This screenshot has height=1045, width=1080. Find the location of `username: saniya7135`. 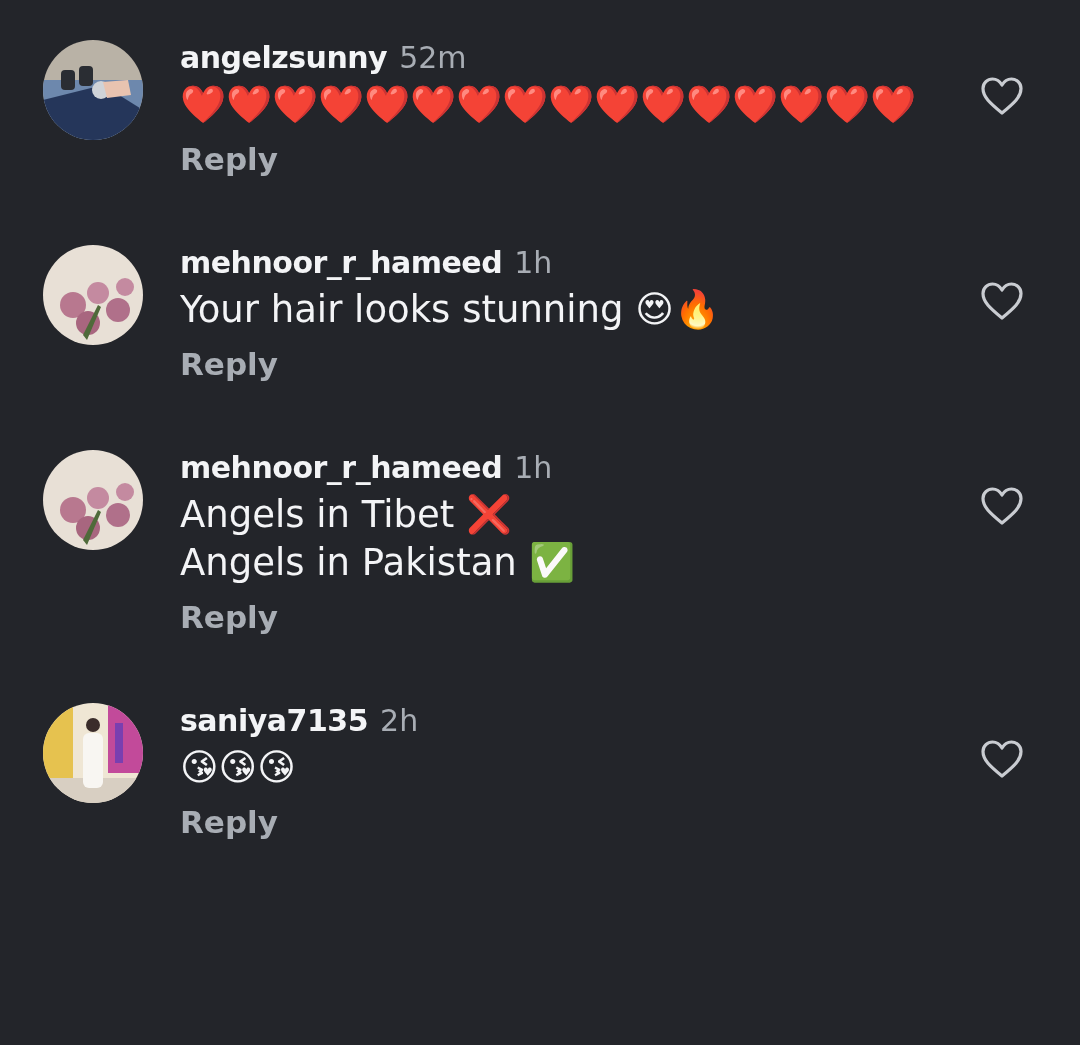

username: saniya7135 is located at coordinates (274, 720).